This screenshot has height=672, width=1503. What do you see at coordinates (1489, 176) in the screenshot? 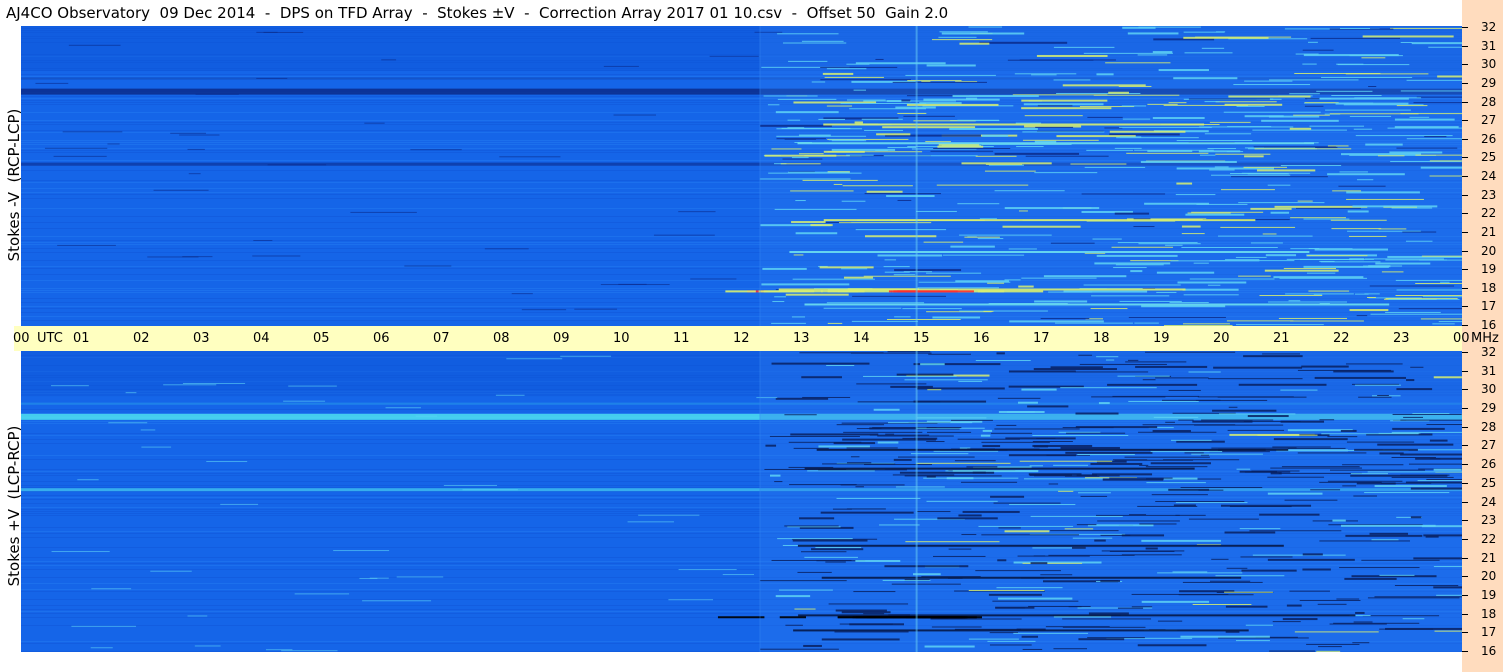
I see `freq-top-tick-label: 24` at bounding box center [1489, 176].